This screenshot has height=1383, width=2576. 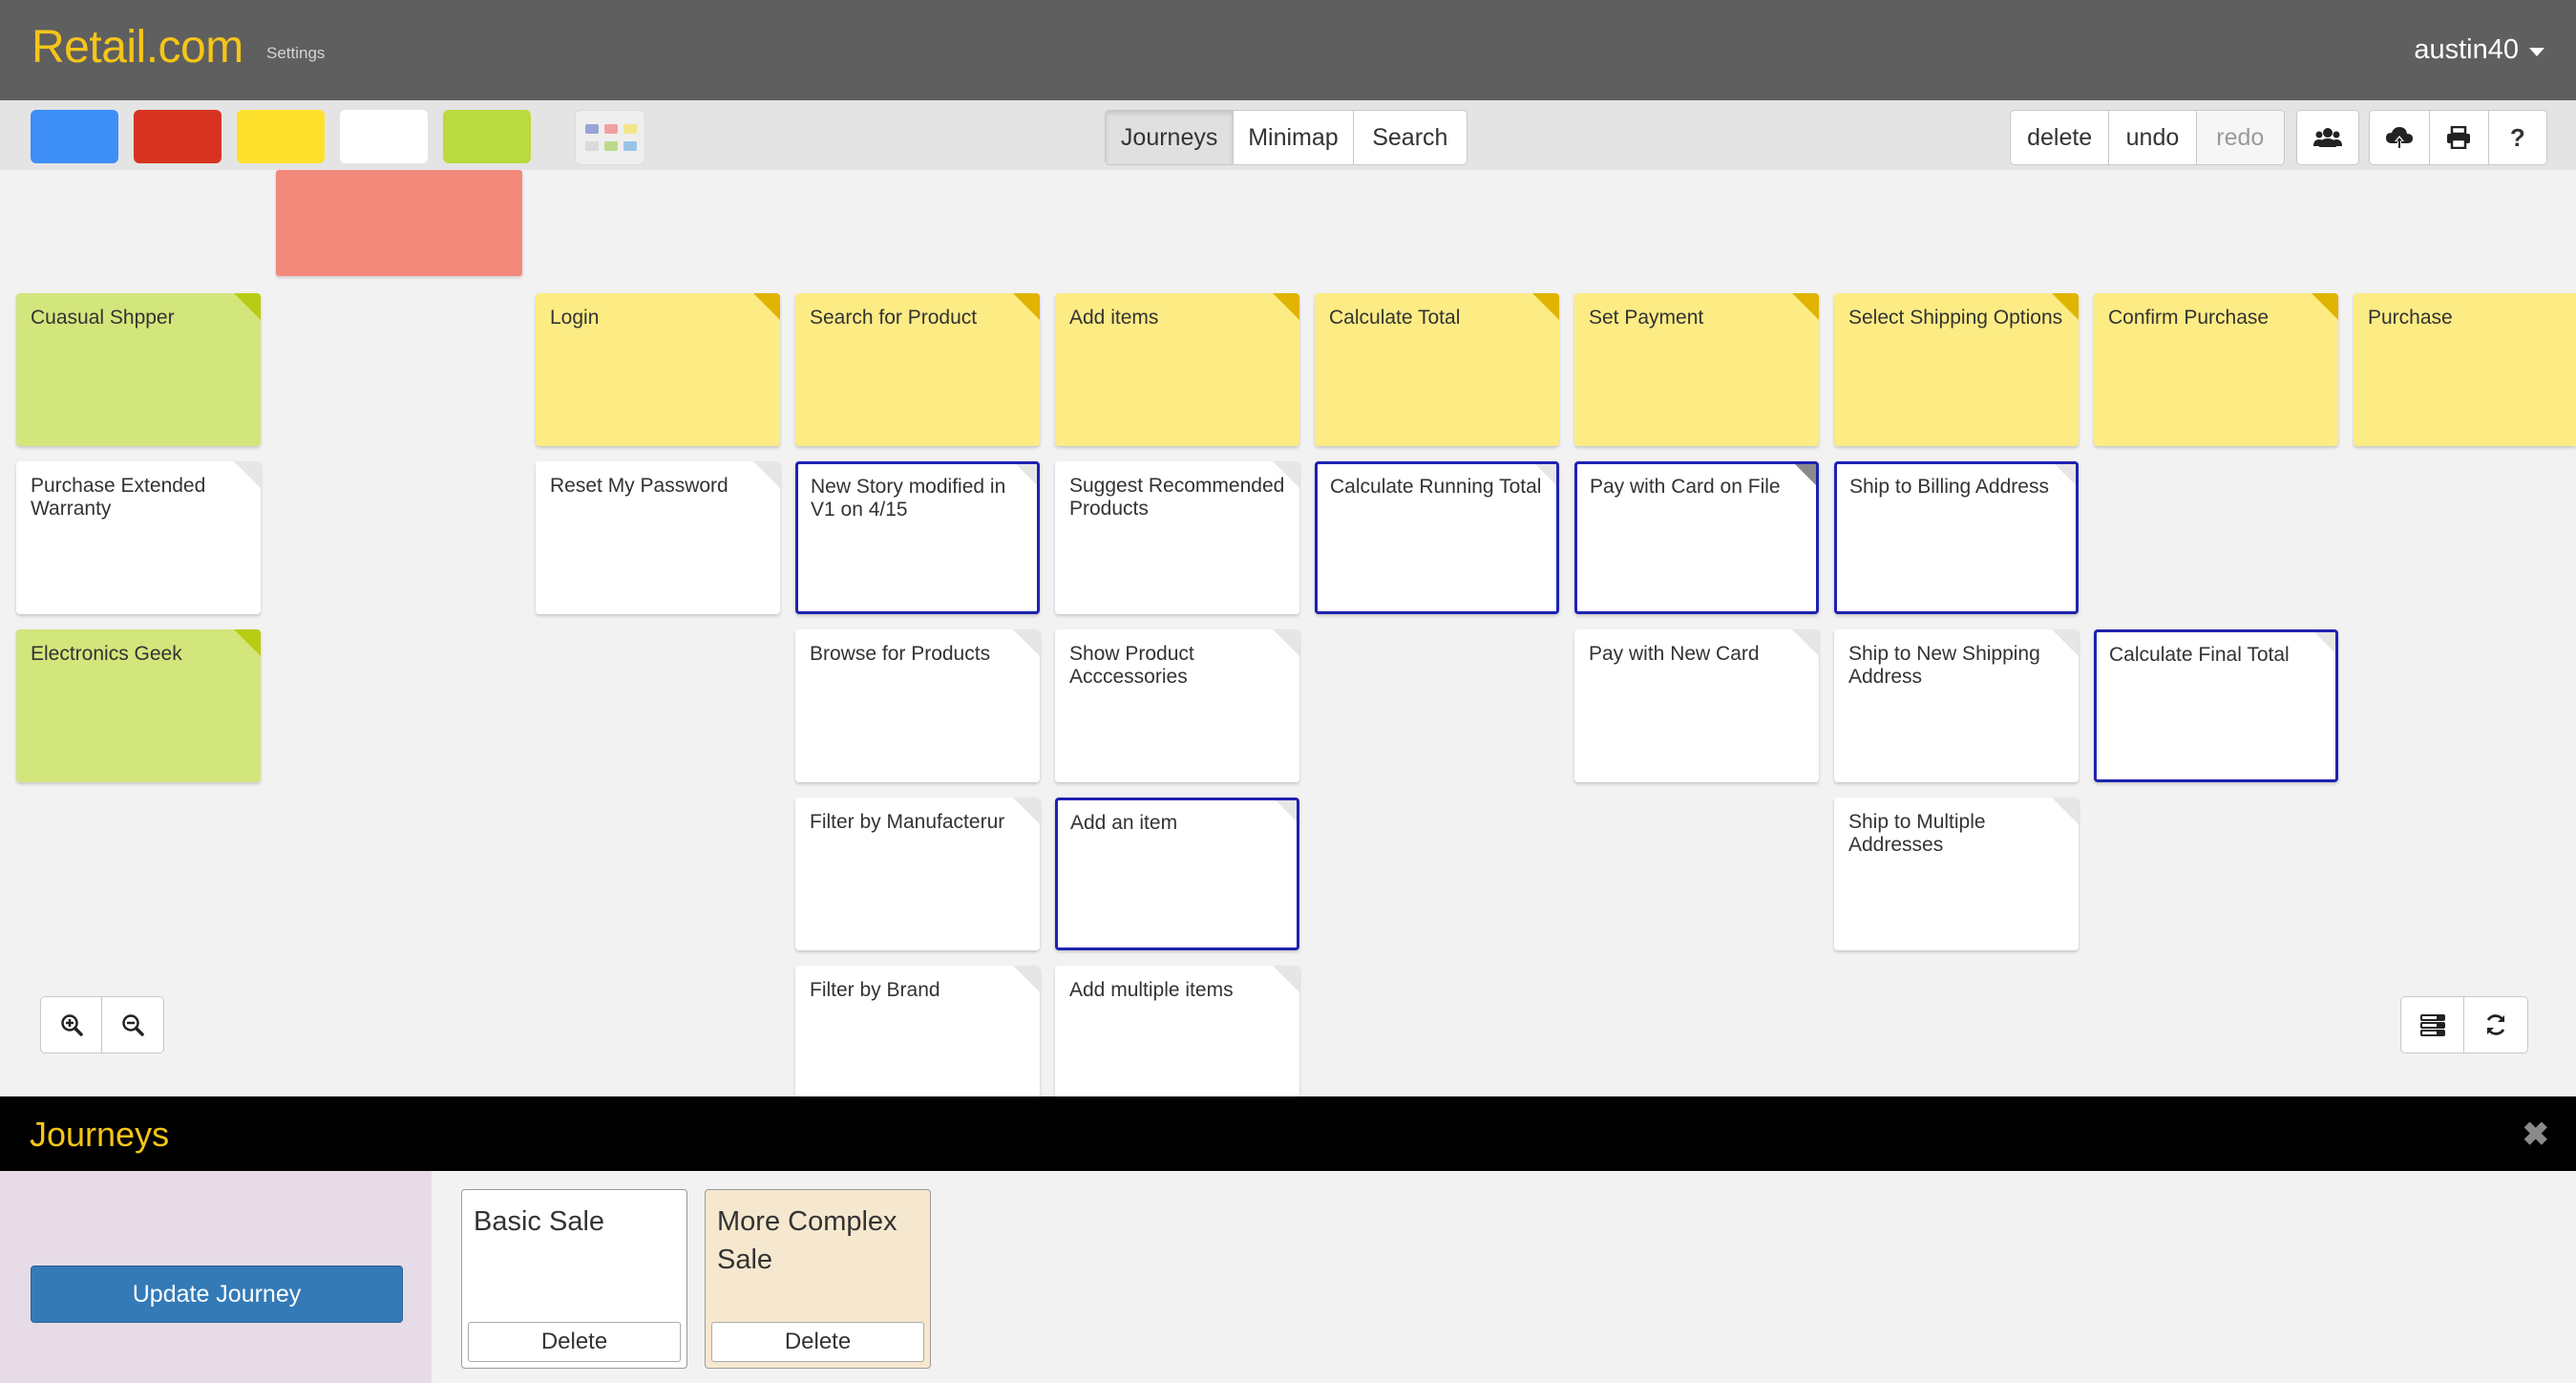 I want to click on card-text: Filter by Brand, so click(x=875, y=990).